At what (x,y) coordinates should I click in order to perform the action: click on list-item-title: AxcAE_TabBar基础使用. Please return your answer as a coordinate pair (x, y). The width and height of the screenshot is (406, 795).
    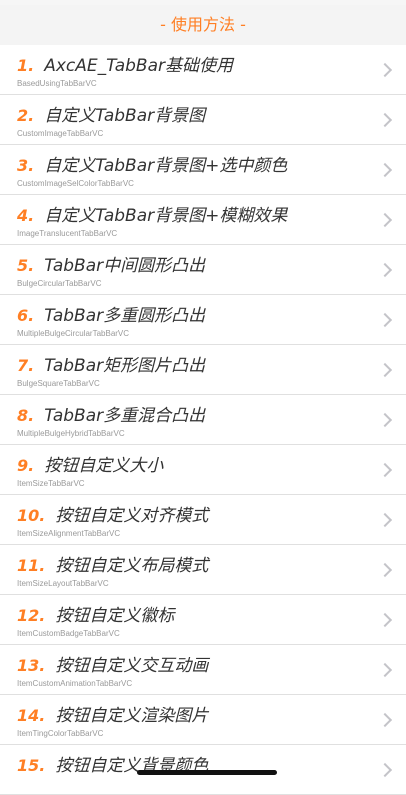
    Looking at the image, I should click on (139, 66).